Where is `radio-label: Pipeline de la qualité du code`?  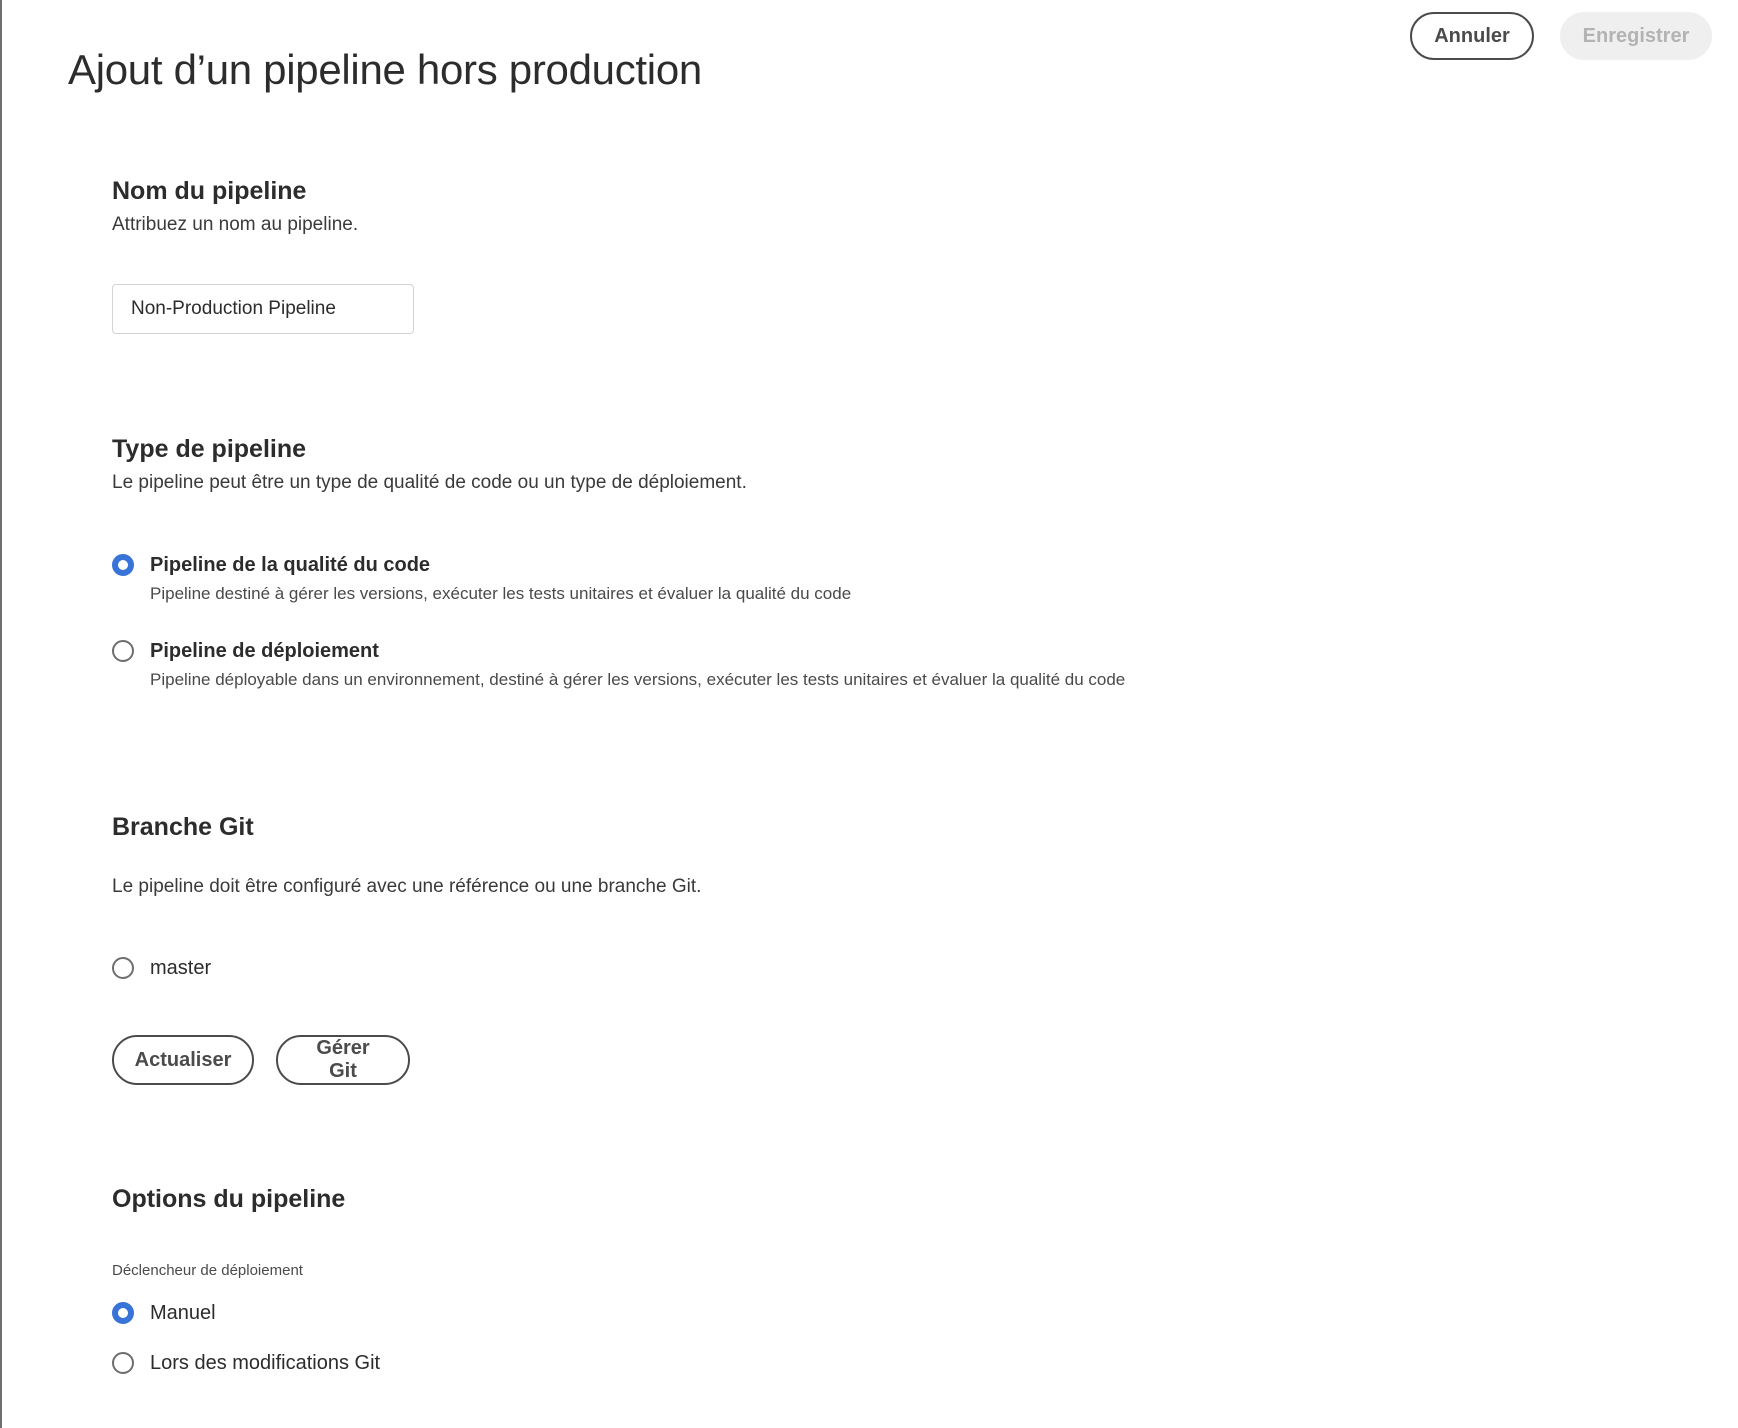
radio-label: Pipeline de la qualité du code is located at coordinates (290, 565).